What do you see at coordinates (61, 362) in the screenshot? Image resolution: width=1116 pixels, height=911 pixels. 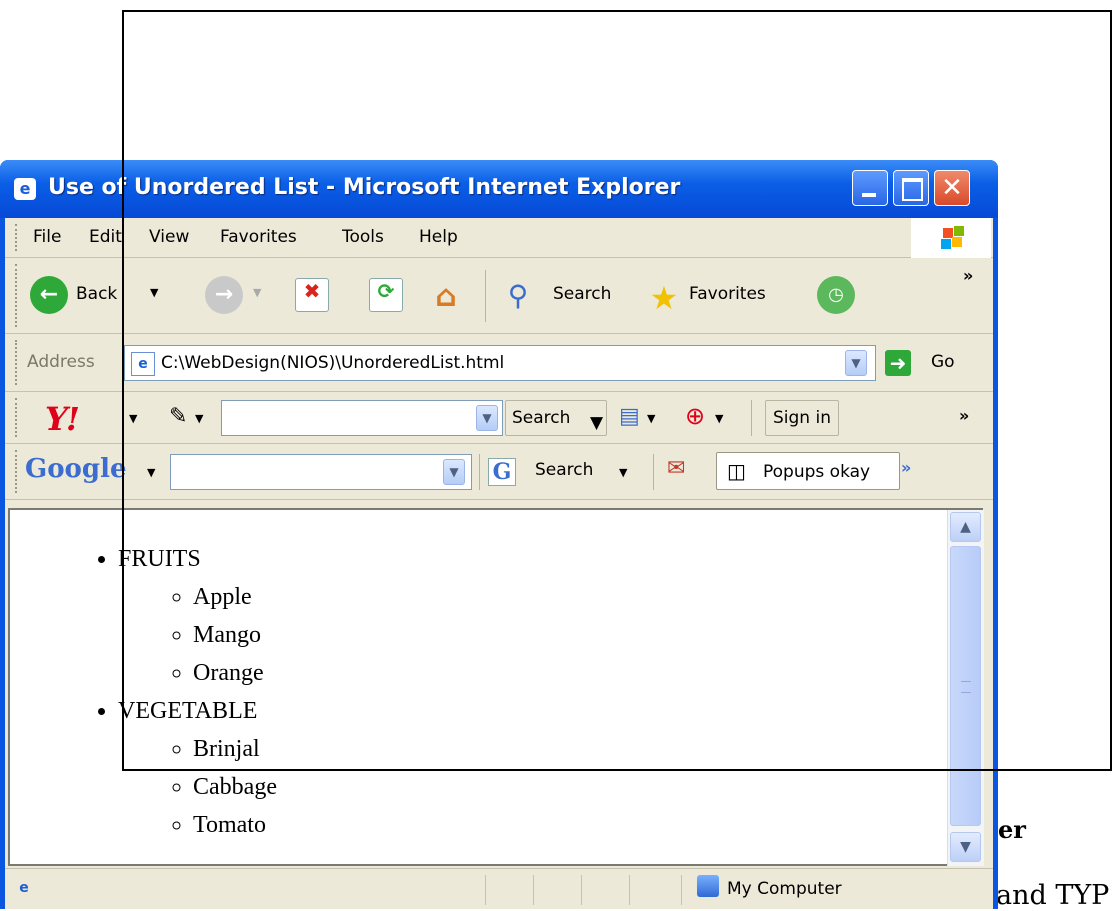 I see `address-label: Address` at bounding box center [61, 362].